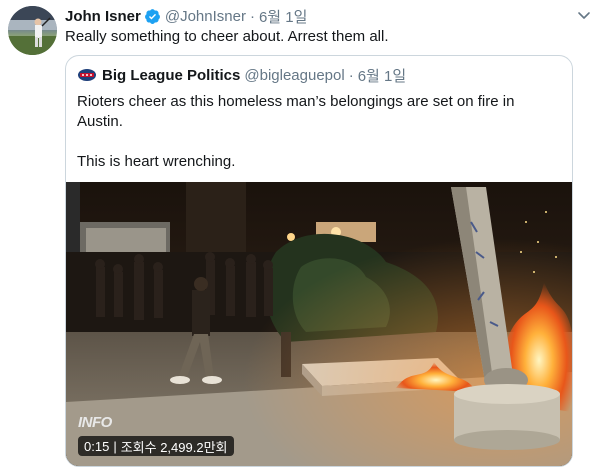 This screenshot has height=475, width=607. What do you see at coordinates (174, 447) in the screenshot?
I see `video-view-count: 조회수 2,499.2만회` at bounding box center [174, 447].